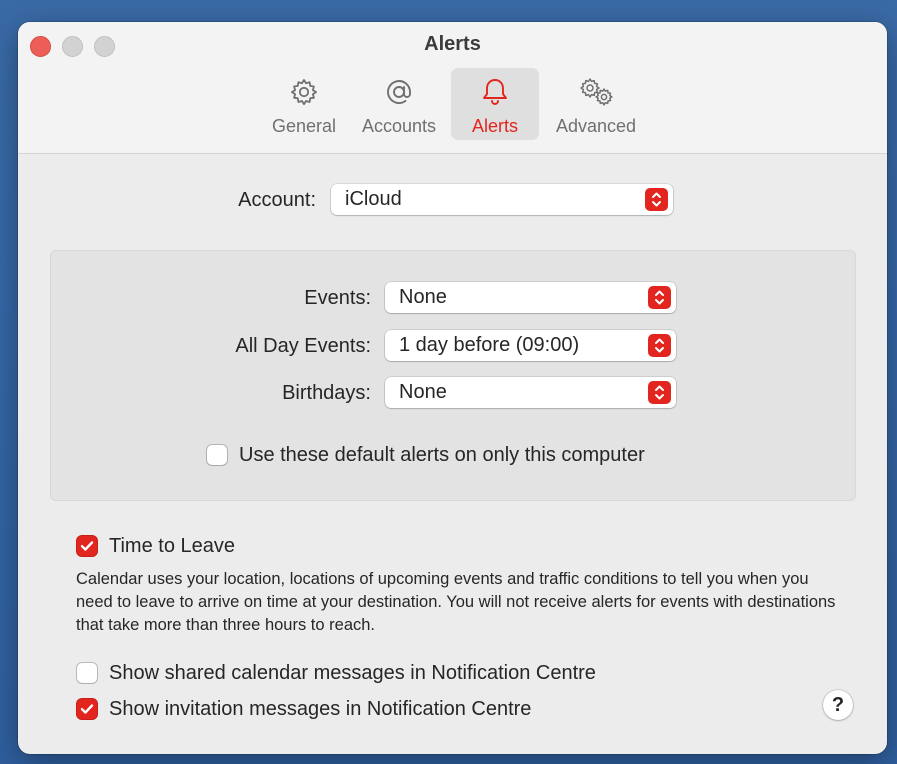 Image resolution: width=897 pixels, height=764 pixels. I want to click on gears-icon, so click(596, 92).